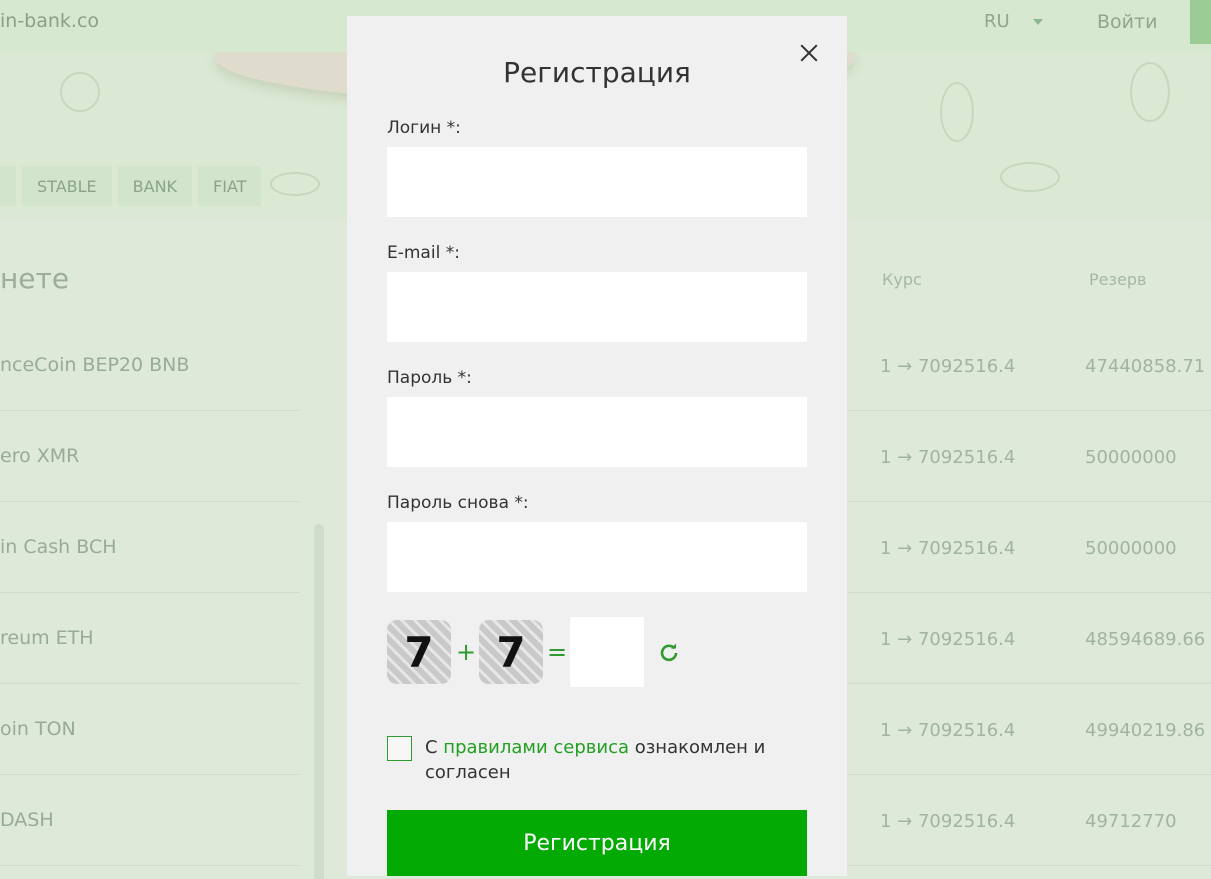 The image size is (1211, 879). I want to click on login-link: Войти, so click(1127, 22).